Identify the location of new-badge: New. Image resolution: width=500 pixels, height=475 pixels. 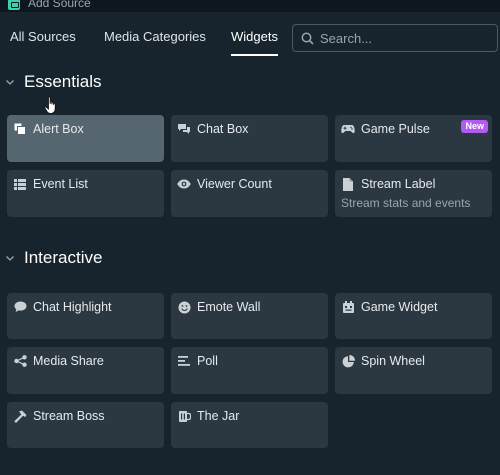
(474, 126).